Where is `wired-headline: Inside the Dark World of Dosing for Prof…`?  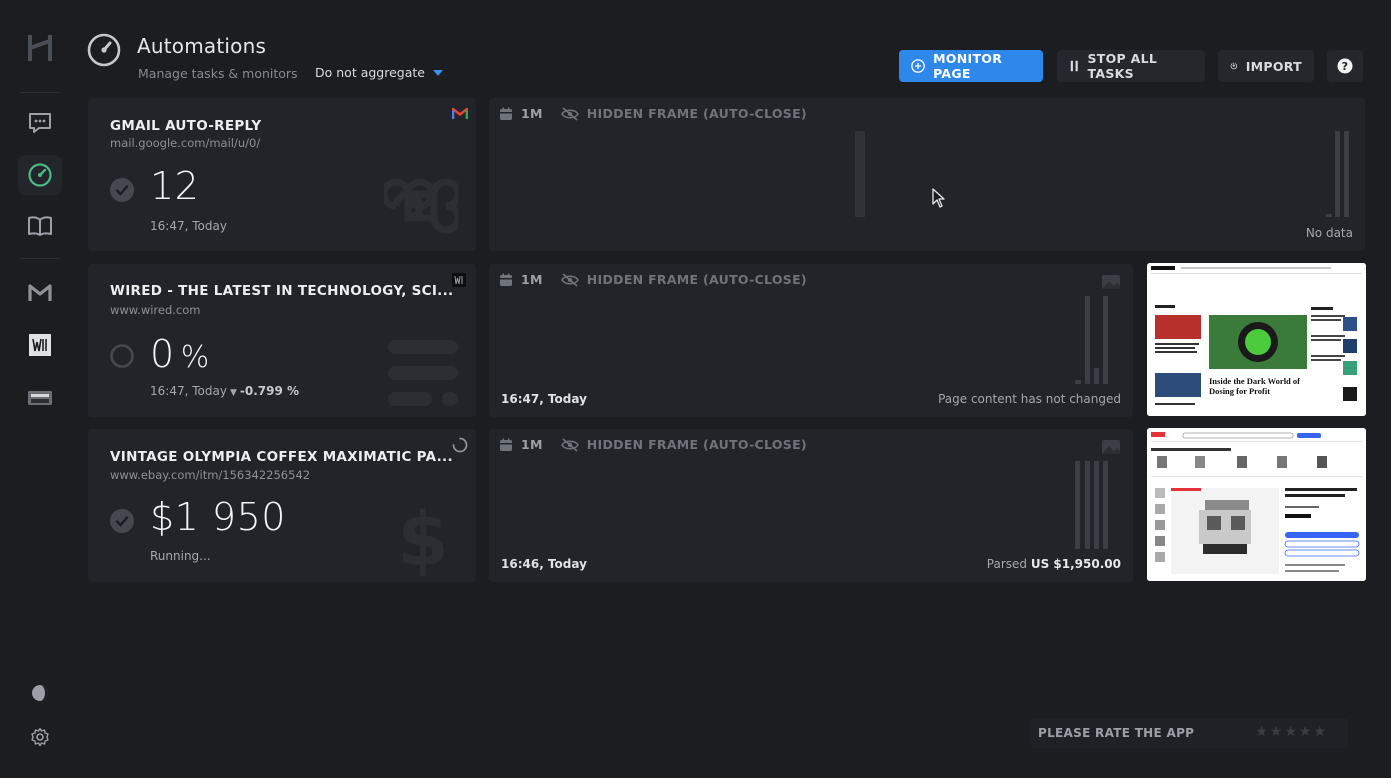 wired-headline: Inside the Dark World of Dosing for Prof… is located at coordinates (1254, 386).